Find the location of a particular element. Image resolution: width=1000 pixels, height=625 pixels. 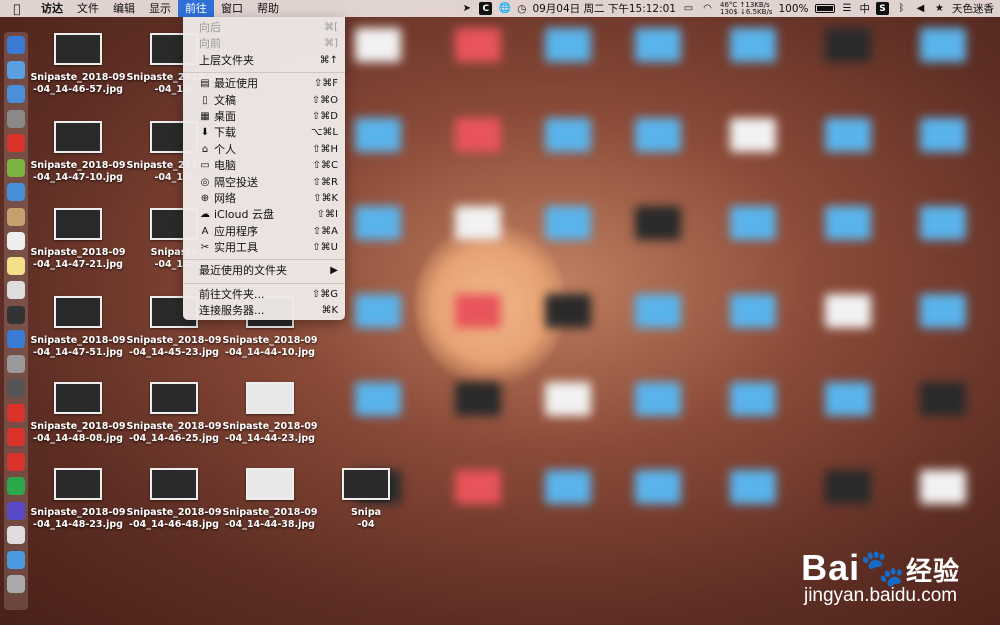

menu-window: 窗口 is located at coordinates (232, 8).